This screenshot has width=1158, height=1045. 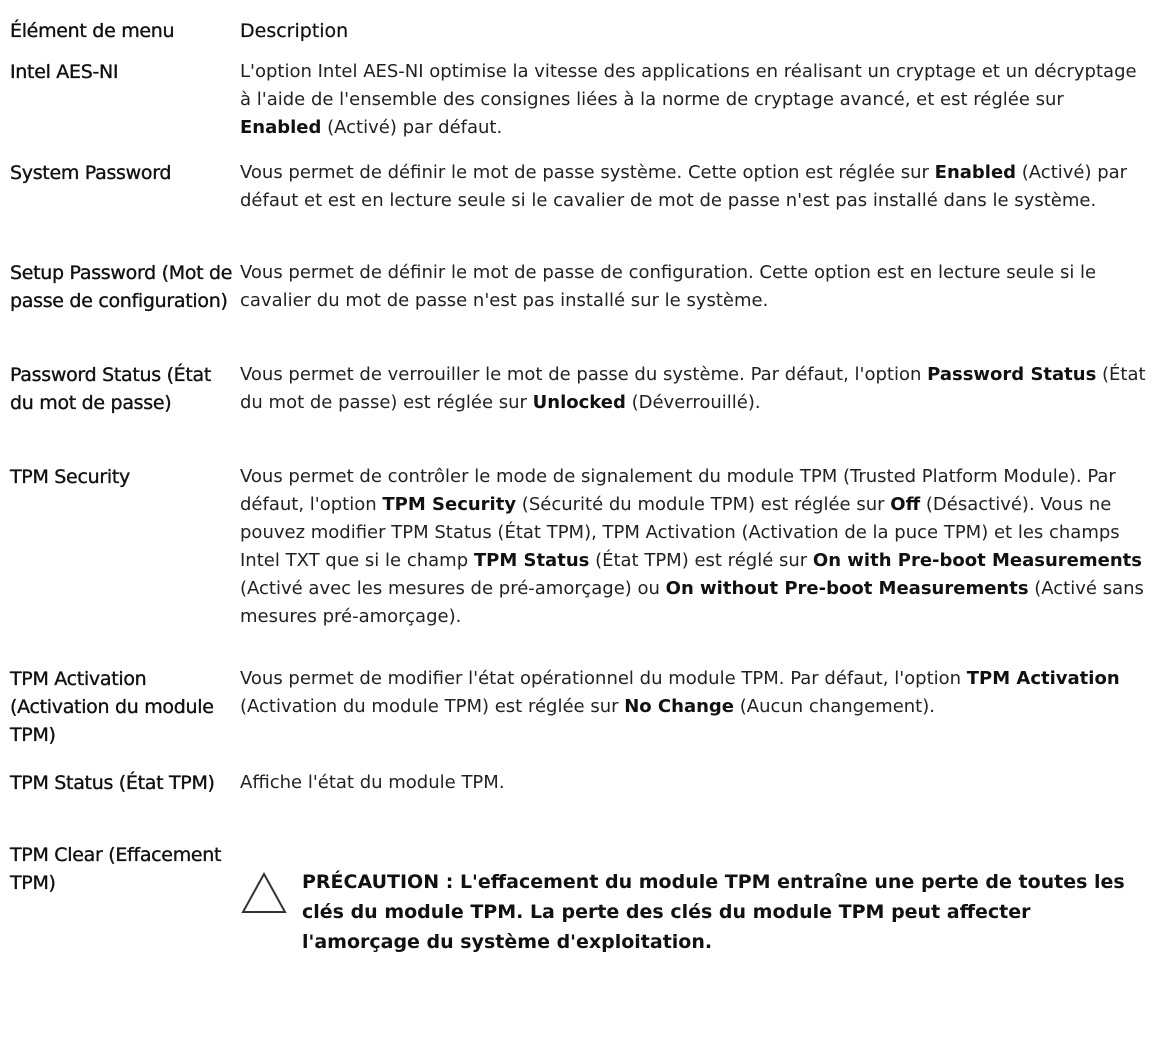 What do you see at coordinates (679, 706) in the screenshot?
I see `bold-term: No Change` at bounding box center [679, 706].